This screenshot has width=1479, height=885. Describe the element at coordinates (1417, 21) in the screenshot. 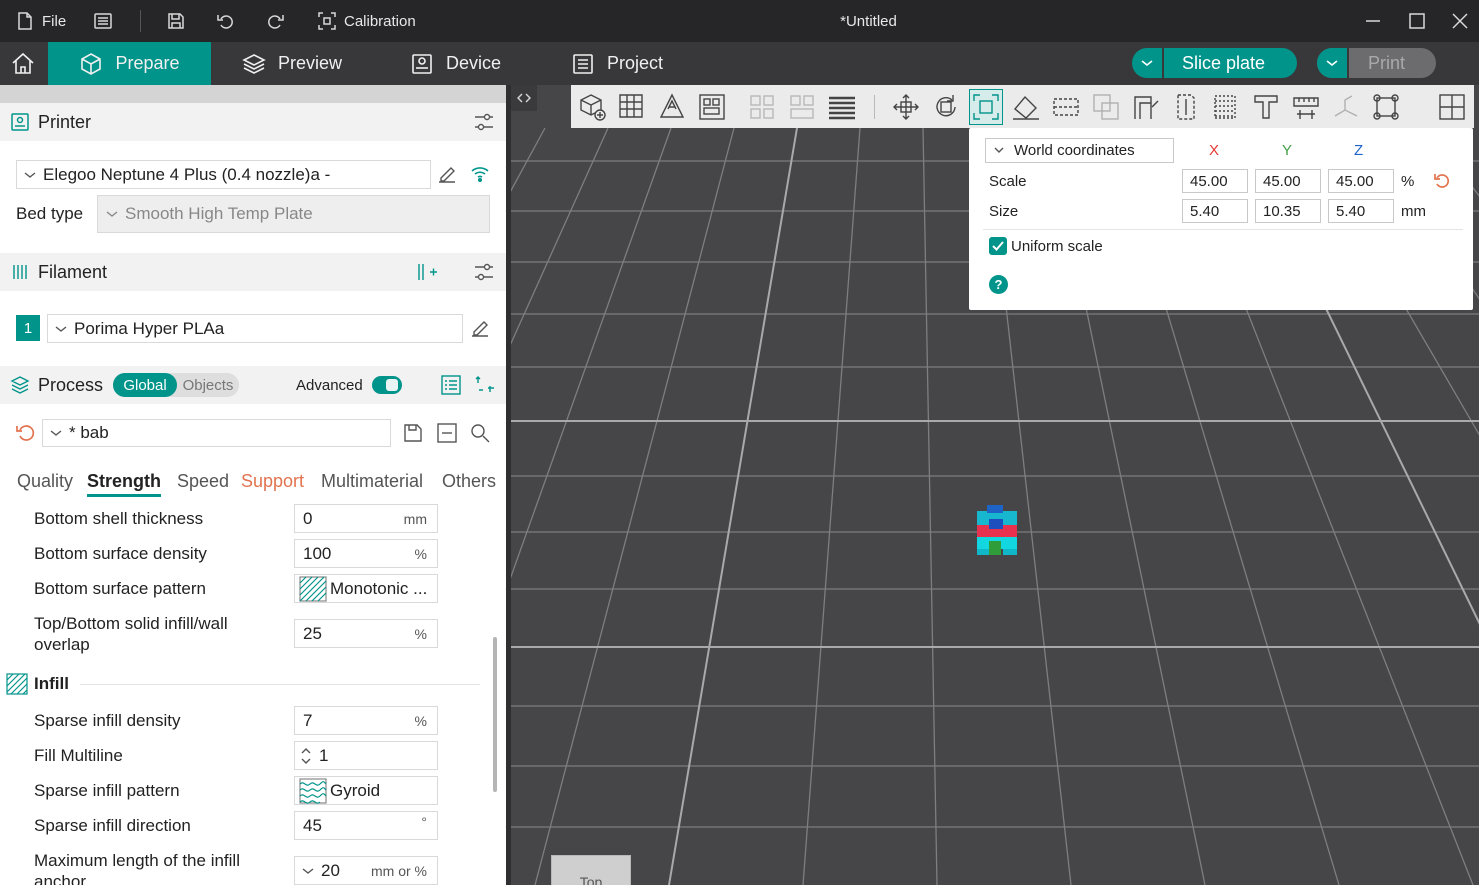

I see `maximize-button` at that location.